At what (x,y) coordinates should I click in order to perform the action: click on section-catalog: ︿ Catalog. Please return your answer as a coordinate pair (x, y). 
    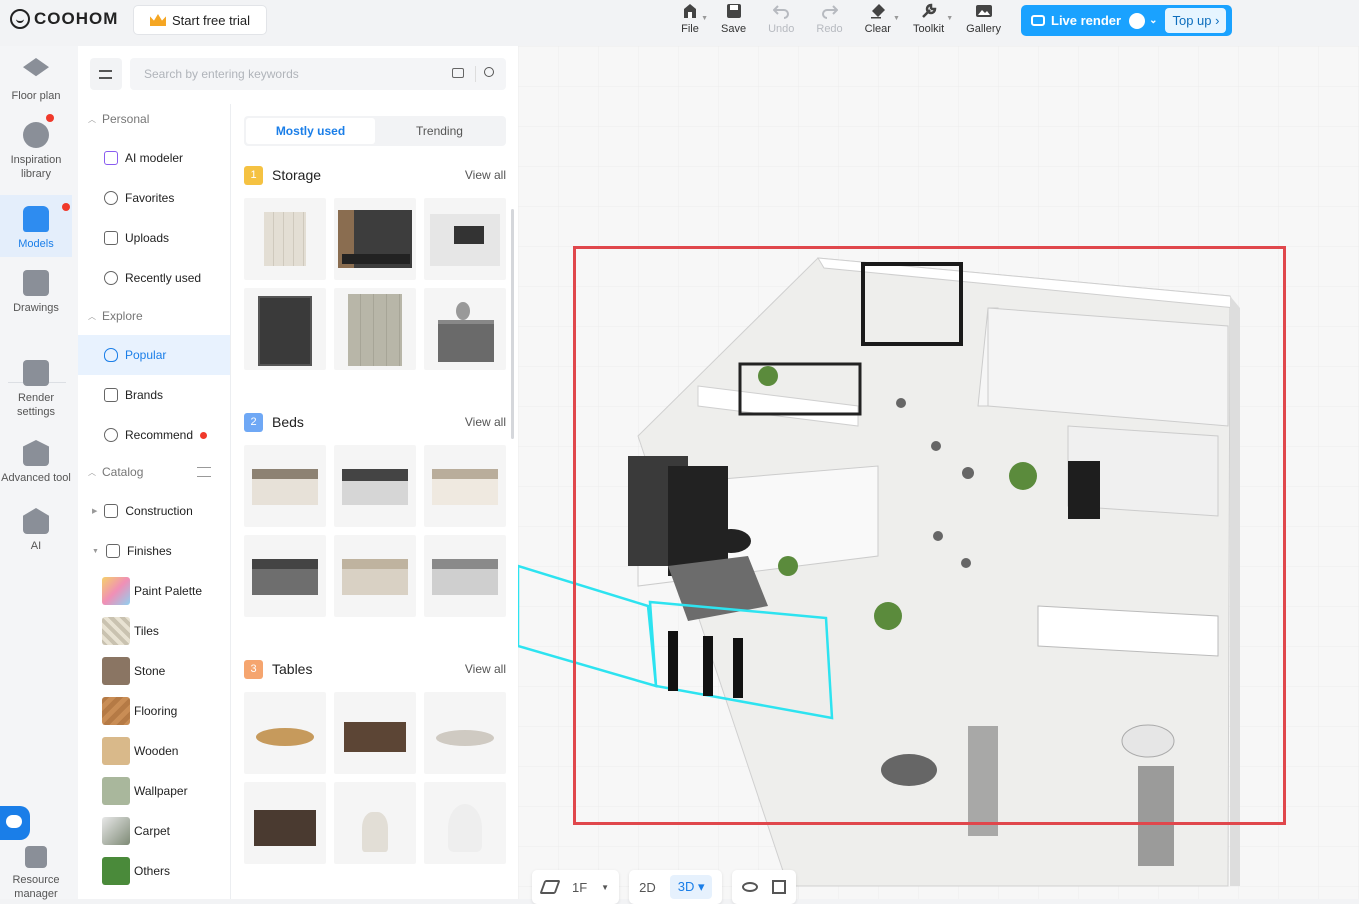
    Looking at the image, I should click on (154, 472).